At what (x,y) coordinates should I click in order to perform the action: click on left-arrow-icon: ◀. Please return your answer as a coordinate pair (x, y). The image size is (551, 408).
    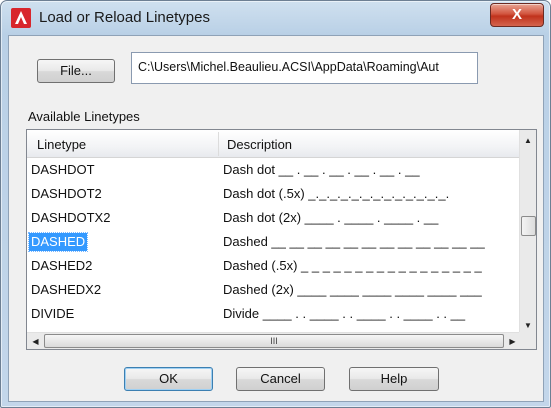
    Looking at the image, I should click on (35, 341).